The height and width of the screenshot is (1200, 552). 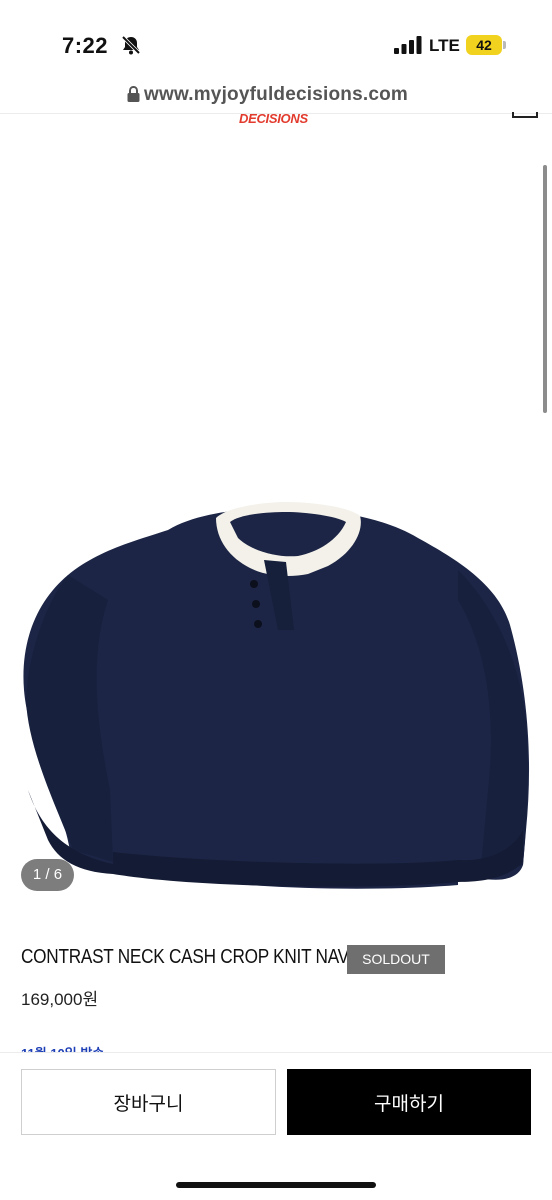 What do you see at coordinates (545, 289) in the screenshot?
I see `scrollbar` at bounding box center [545, 289].